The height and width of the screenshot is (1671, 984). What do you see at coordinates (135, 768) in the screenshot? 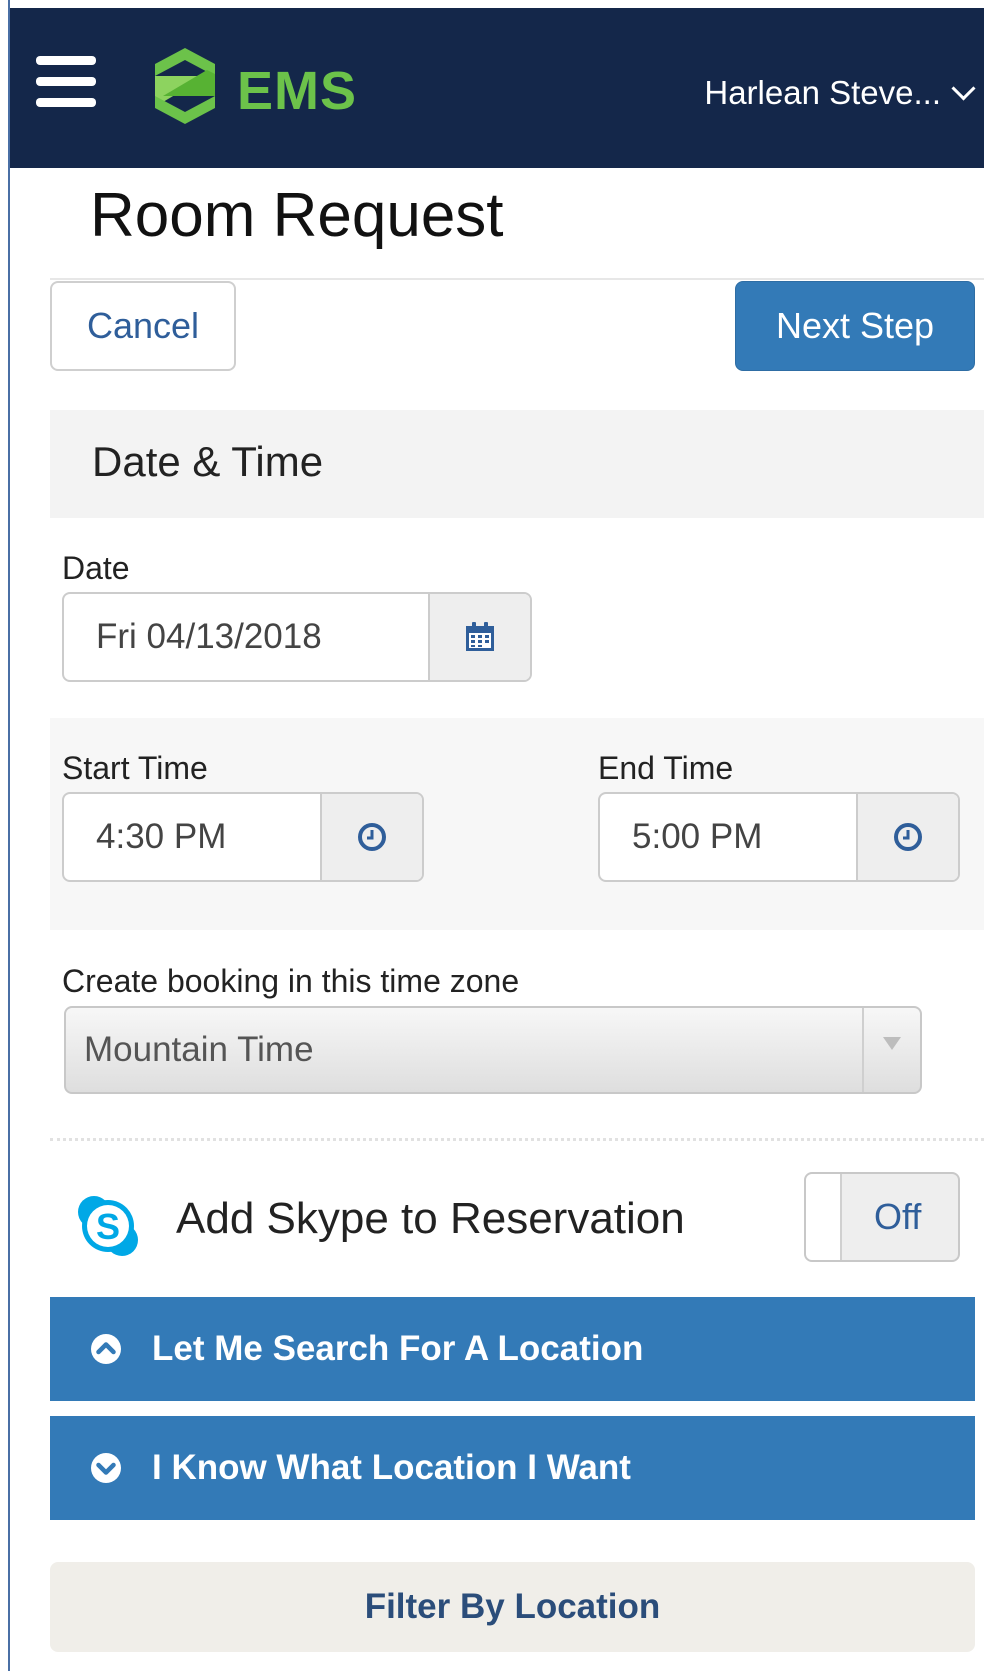
I see `start-time-label: Start Time` at bounding box center [135, 768].